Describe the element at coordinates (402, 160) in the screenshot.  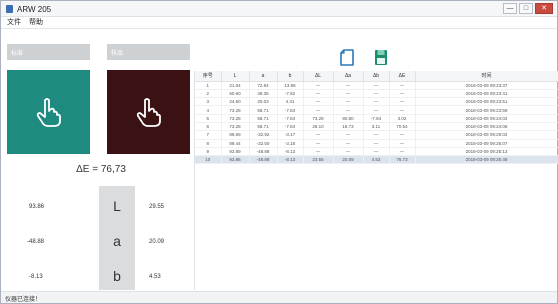
I see `table-cell: 76.73` at that location.